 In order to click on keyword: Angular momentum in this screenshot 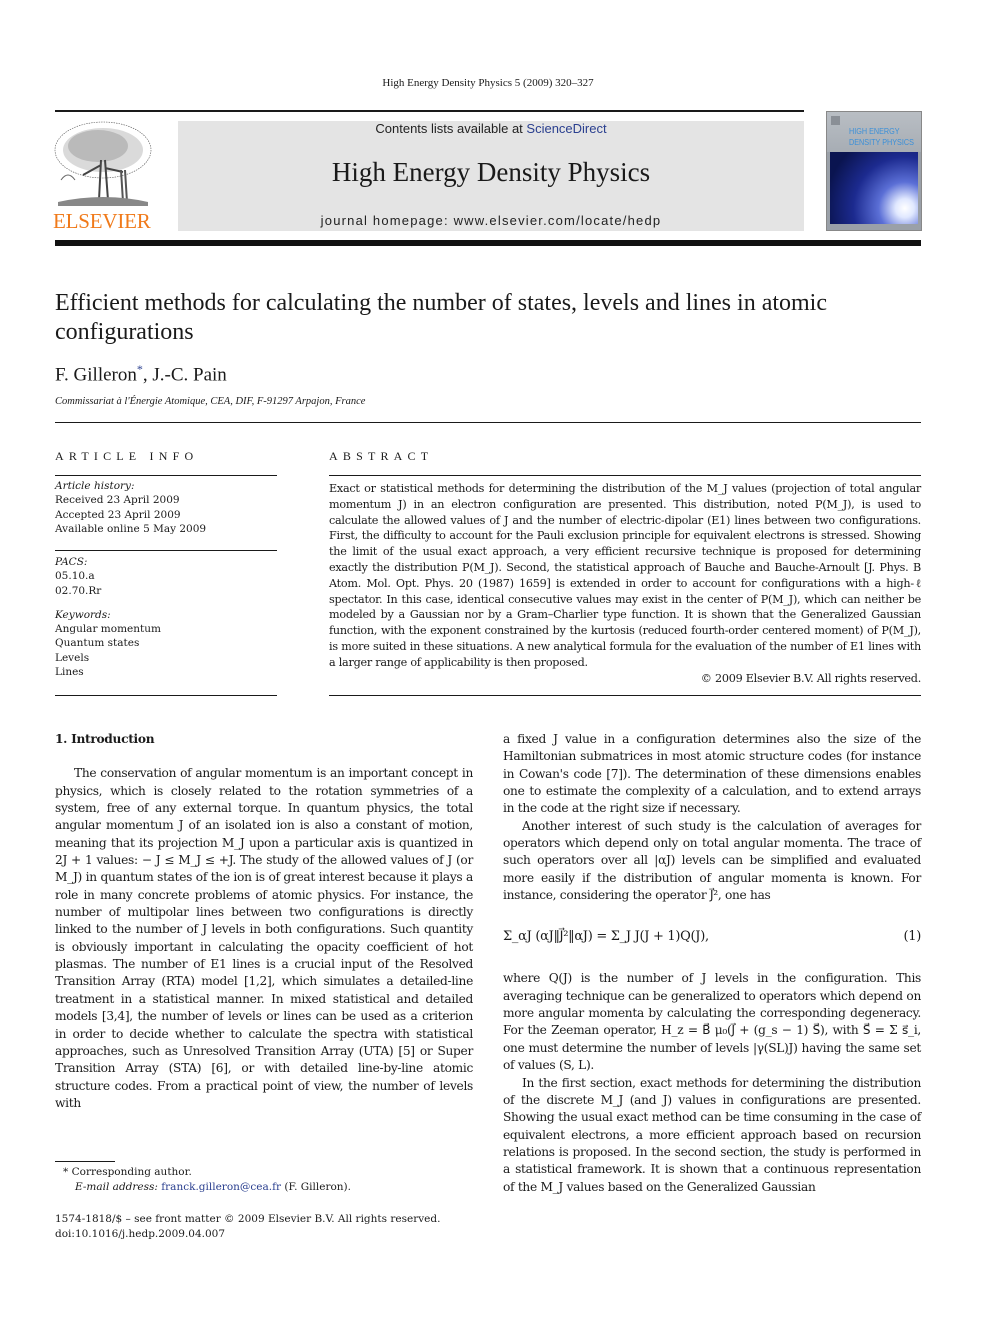, I will do `click(108, 629)`.